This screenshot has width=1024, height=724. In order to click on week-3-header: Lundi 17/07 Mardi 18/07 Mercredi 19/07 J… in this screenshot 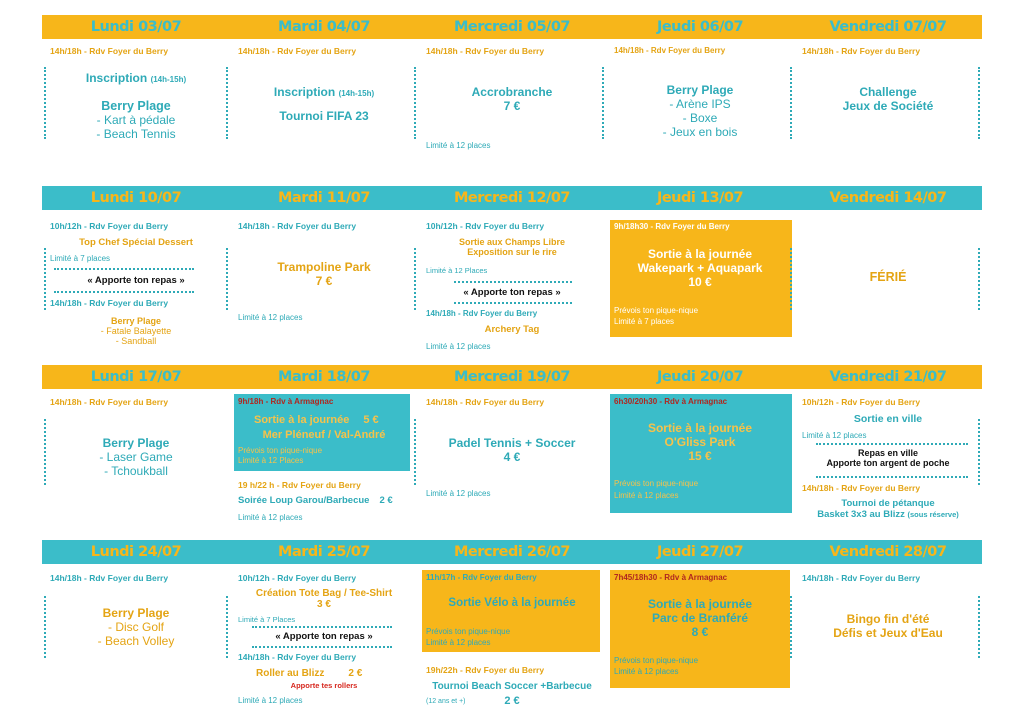, I will do `click(512, 377)`.